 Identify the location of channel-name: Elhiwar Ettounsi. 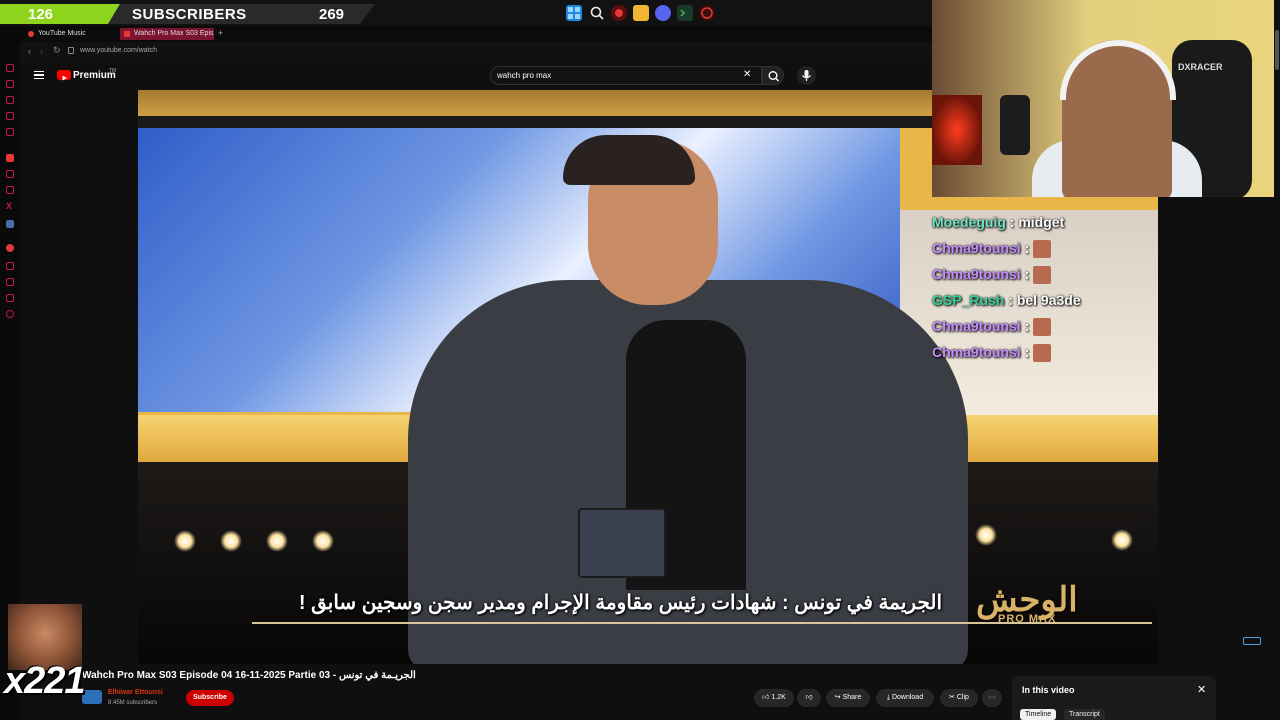
(135, 692).